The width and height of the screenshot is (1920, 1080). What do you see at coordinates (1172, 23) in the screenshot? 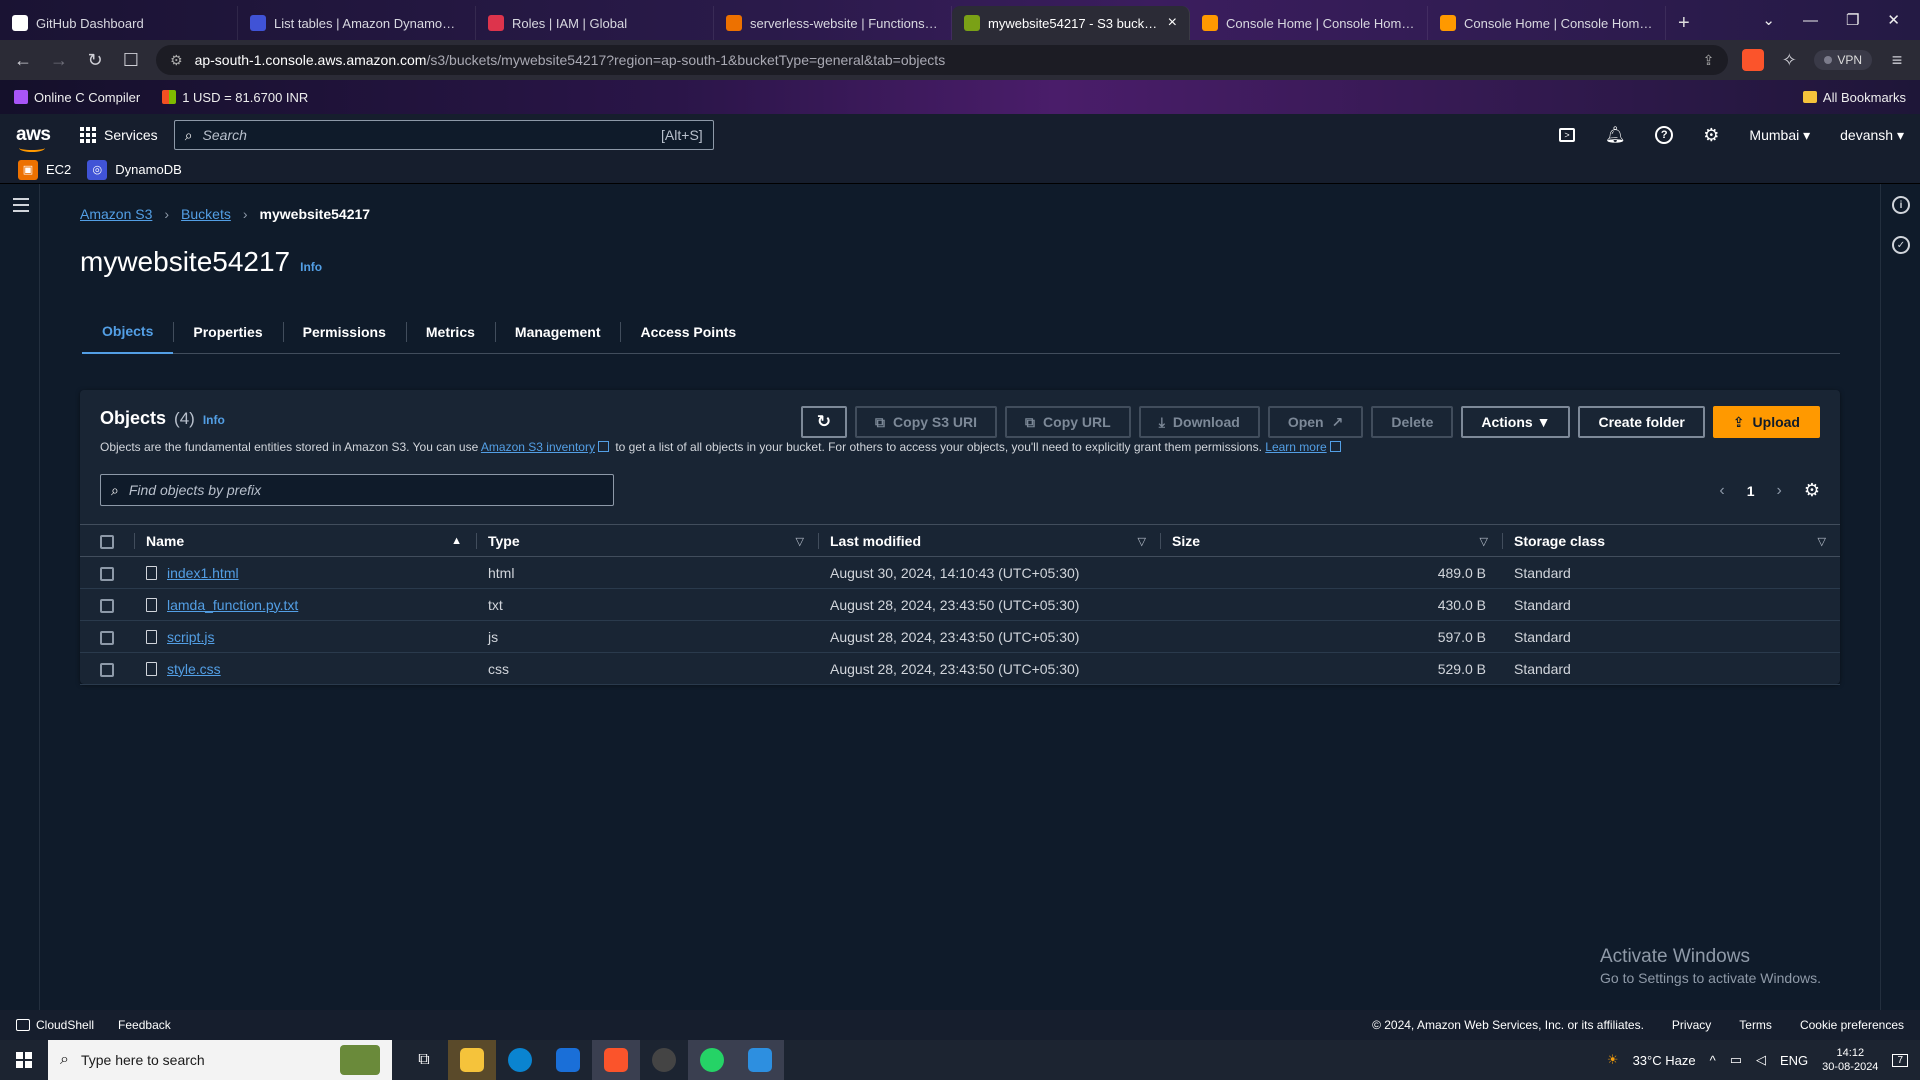
I see `close-tab-icon: ×` at bounding box center [1172, 23].